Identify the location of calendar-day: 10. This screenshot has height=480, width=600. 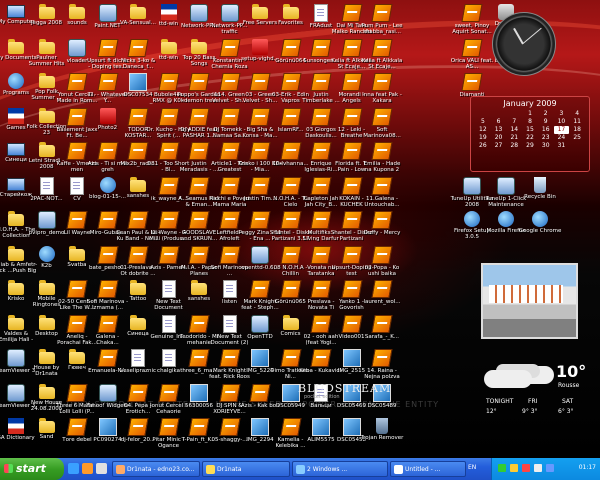
(562, 122).